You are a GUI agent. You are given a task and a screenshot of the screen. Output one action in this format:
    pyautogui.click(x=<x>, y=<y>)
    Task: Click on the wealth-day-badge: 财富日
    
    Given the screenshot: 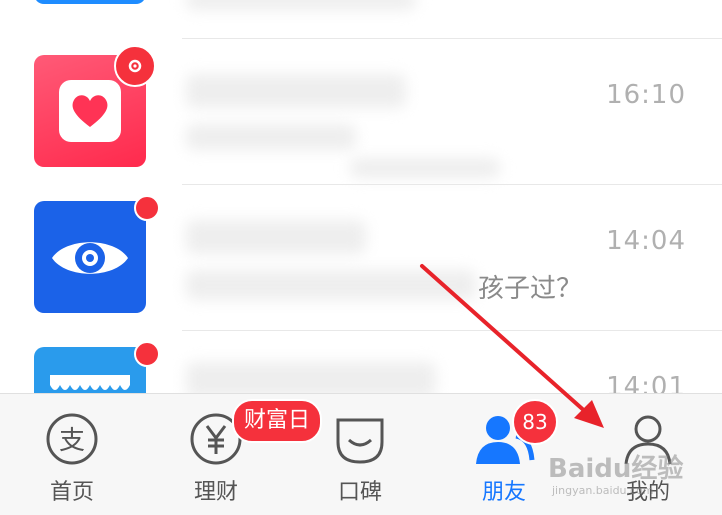 What is the action you would take?
    pyautogui.click(x=277, y=421)
    